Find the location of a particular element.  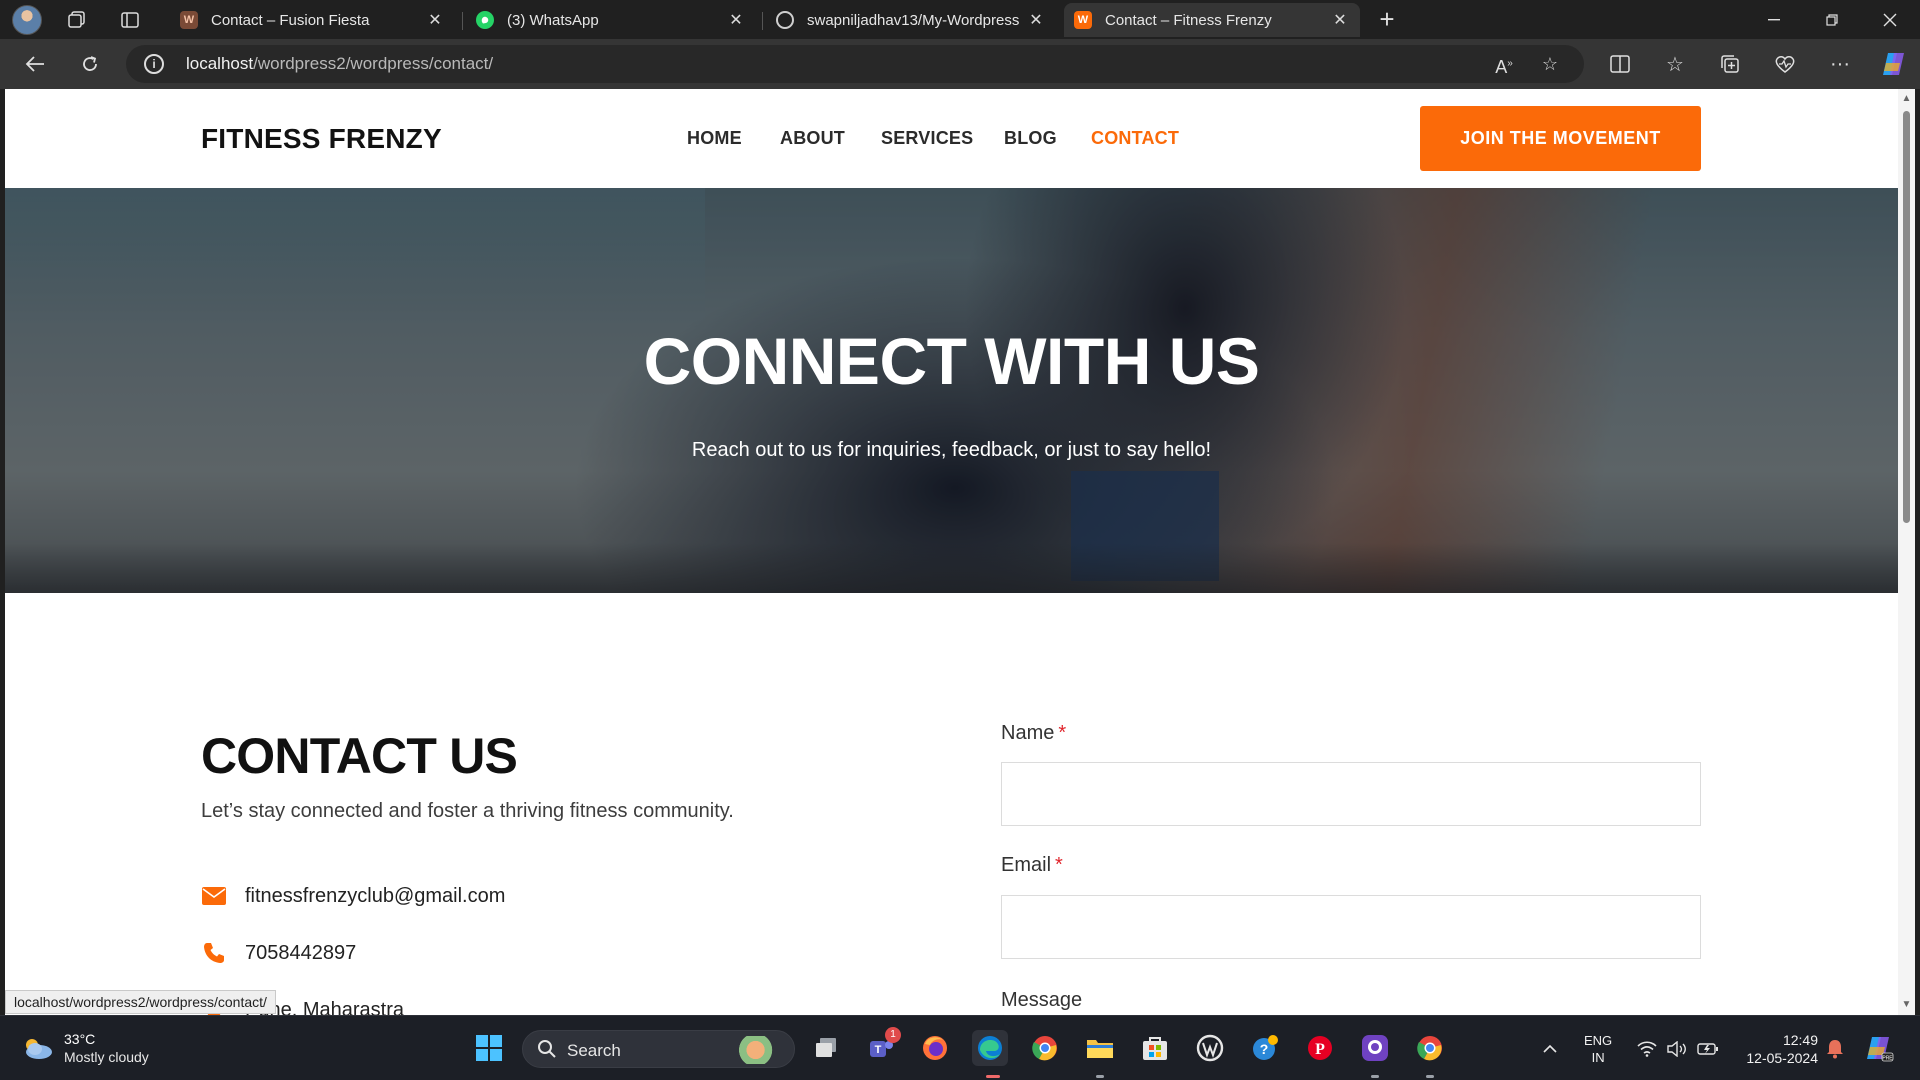

name-label: Name * is located at coordinates (1033, 733).